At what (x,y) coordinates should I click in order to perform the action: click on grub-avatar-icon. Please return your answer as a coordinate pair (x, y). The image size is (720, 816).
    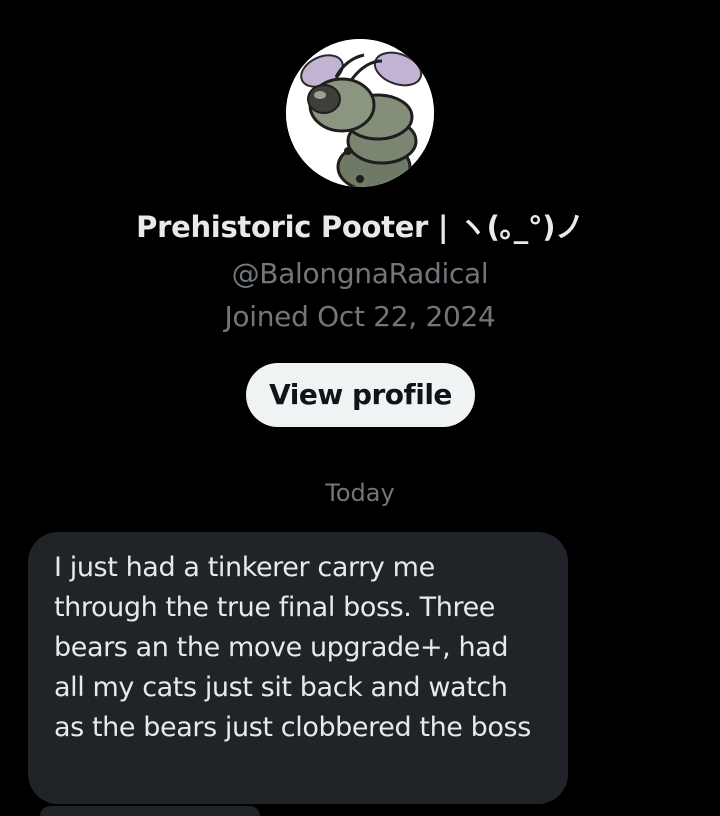
    Looking at the image, I should click on (360, 113).